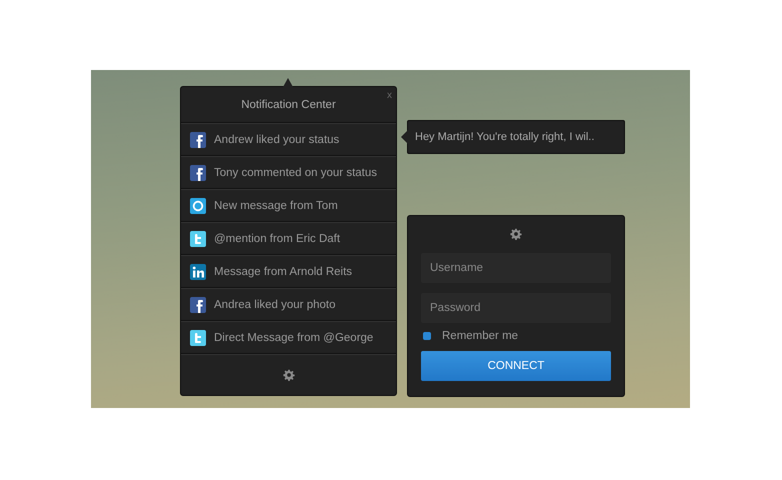 The width and height of the screenshot is (782, 480). Describe the element at coordinates (288, 271) in the screenshot. I see `notification-item: Message from Arnold Reits` at that location.